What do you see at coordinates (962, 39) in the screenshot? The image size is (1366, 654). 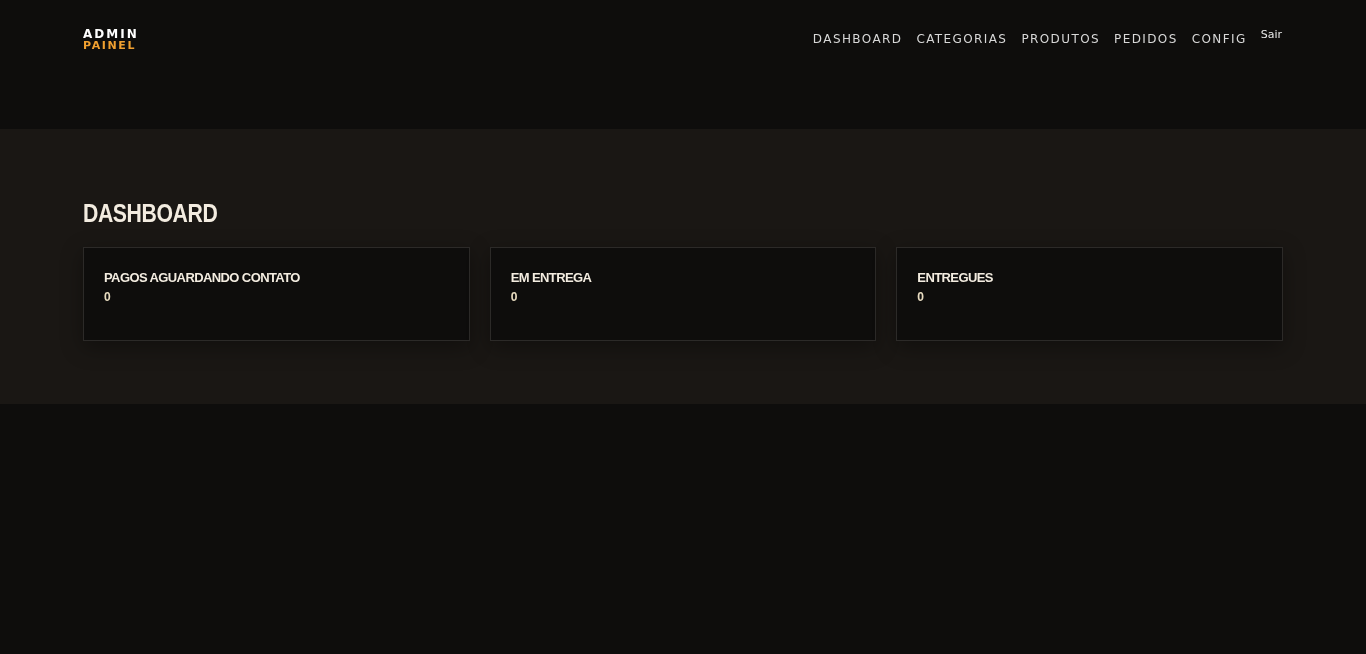 I see `nav-link: CATEGORIAS` at bounding box center [962, 39].